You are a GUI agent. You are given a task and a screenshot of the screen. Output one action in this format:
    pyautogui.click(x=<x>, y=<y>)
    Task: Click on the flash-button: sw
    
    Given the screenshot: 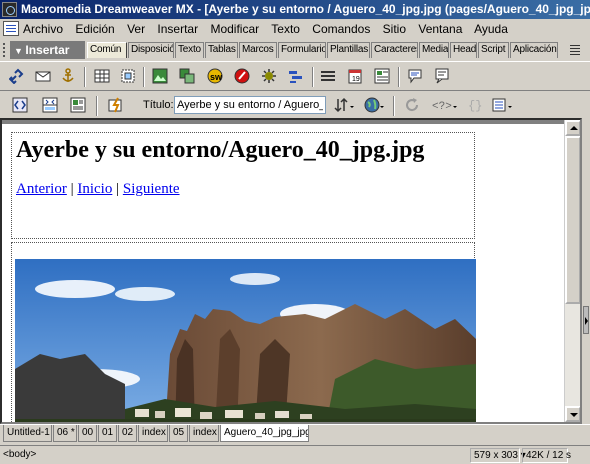 What is the action you would take?
    pyautogui.click(x=215, y=76)
    